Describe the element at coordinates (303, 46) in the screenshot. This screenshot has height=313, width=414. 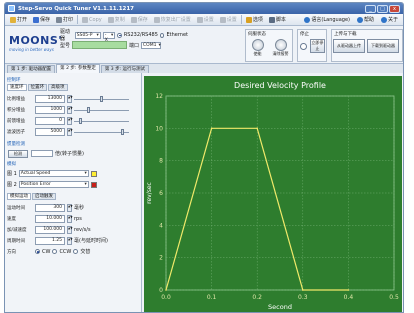
I see `stop-indicator` at that location.